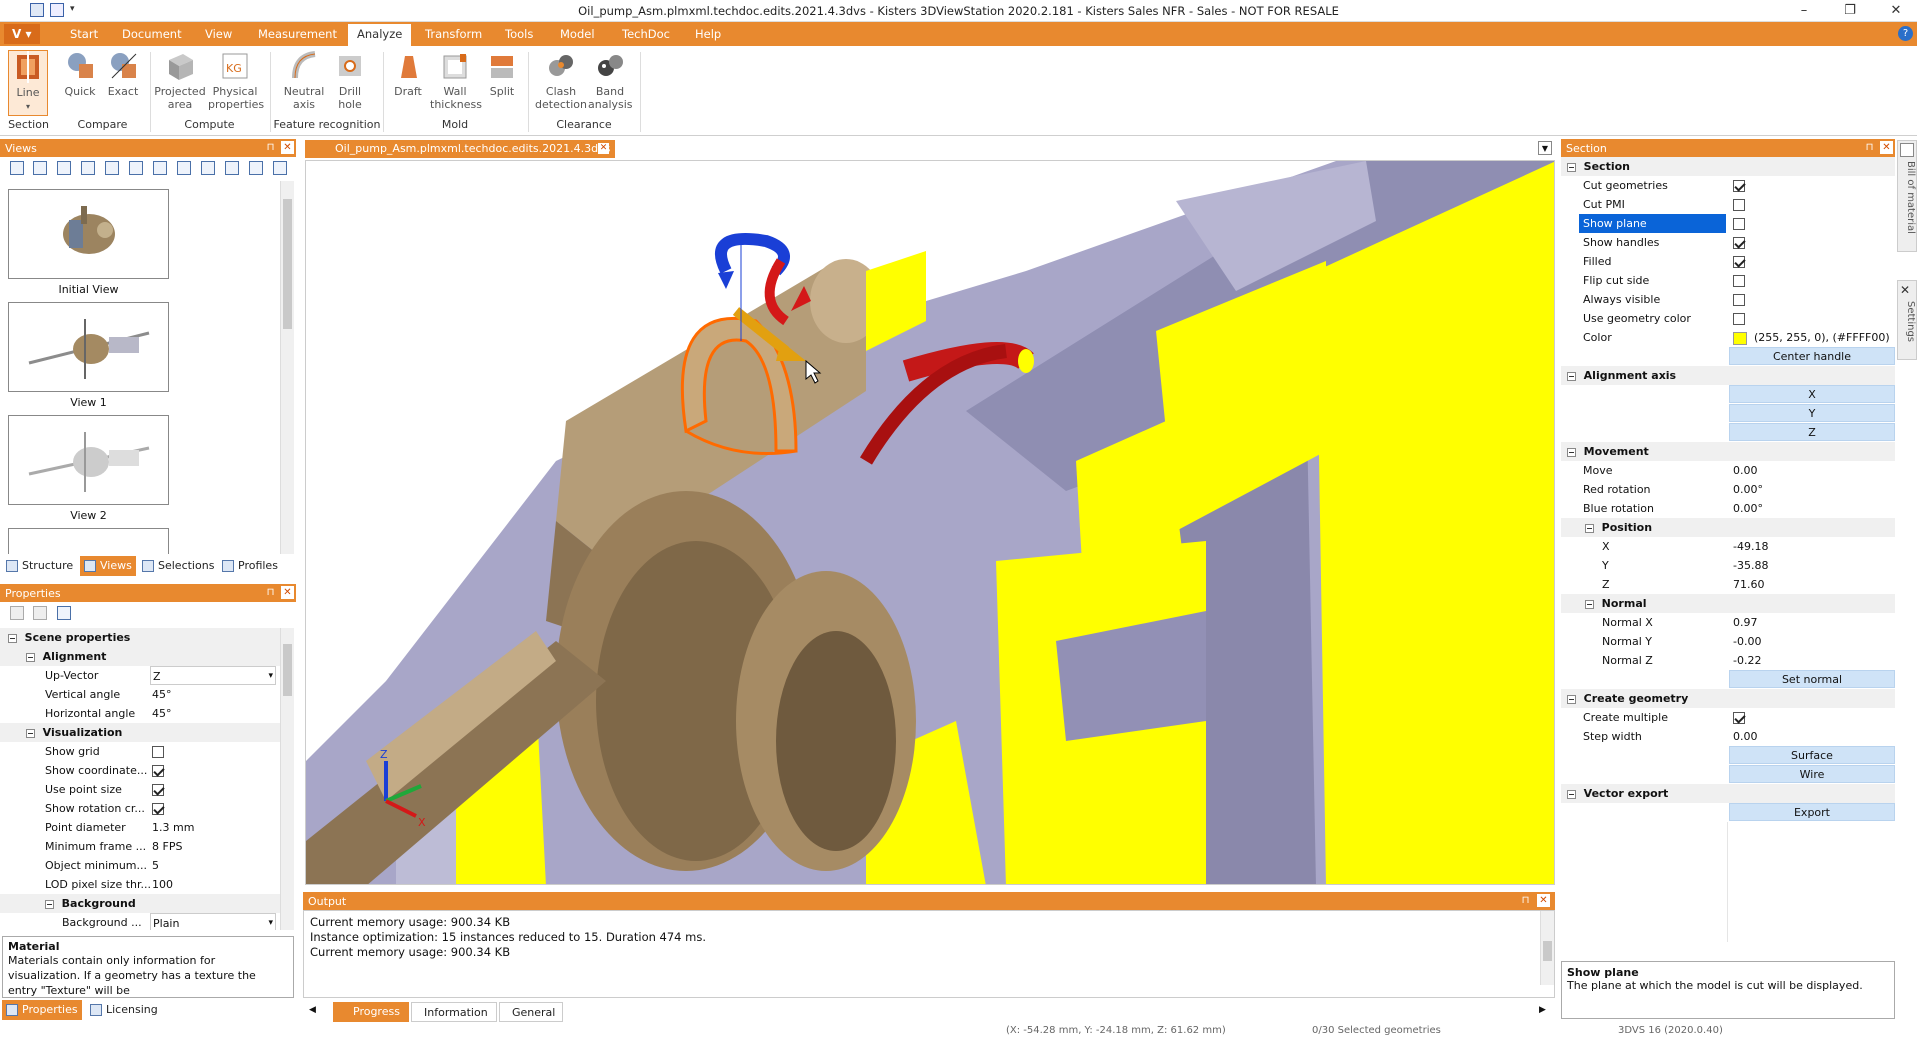 The image size is (1917, 1038). Describe the element at coordinates (312, 1010) in the screenshot. I see `tabs-scroll-left-icon: ◀` at that location.